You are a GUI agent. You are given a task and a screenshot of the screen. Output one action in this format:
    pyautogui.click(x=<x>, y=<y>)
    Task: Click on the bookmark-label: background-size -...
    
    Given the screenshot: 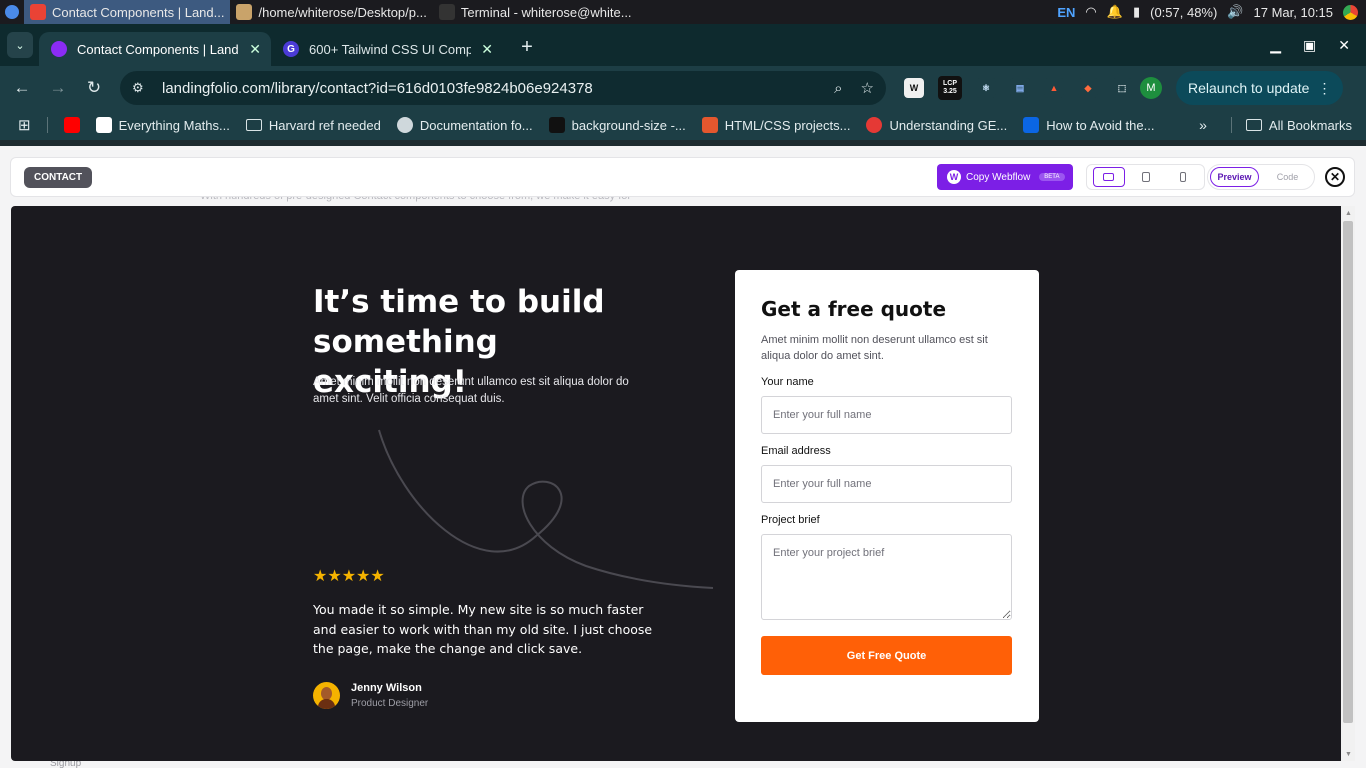 What is the action you would take?
    pyautogui.click(x=628, y=125)
    